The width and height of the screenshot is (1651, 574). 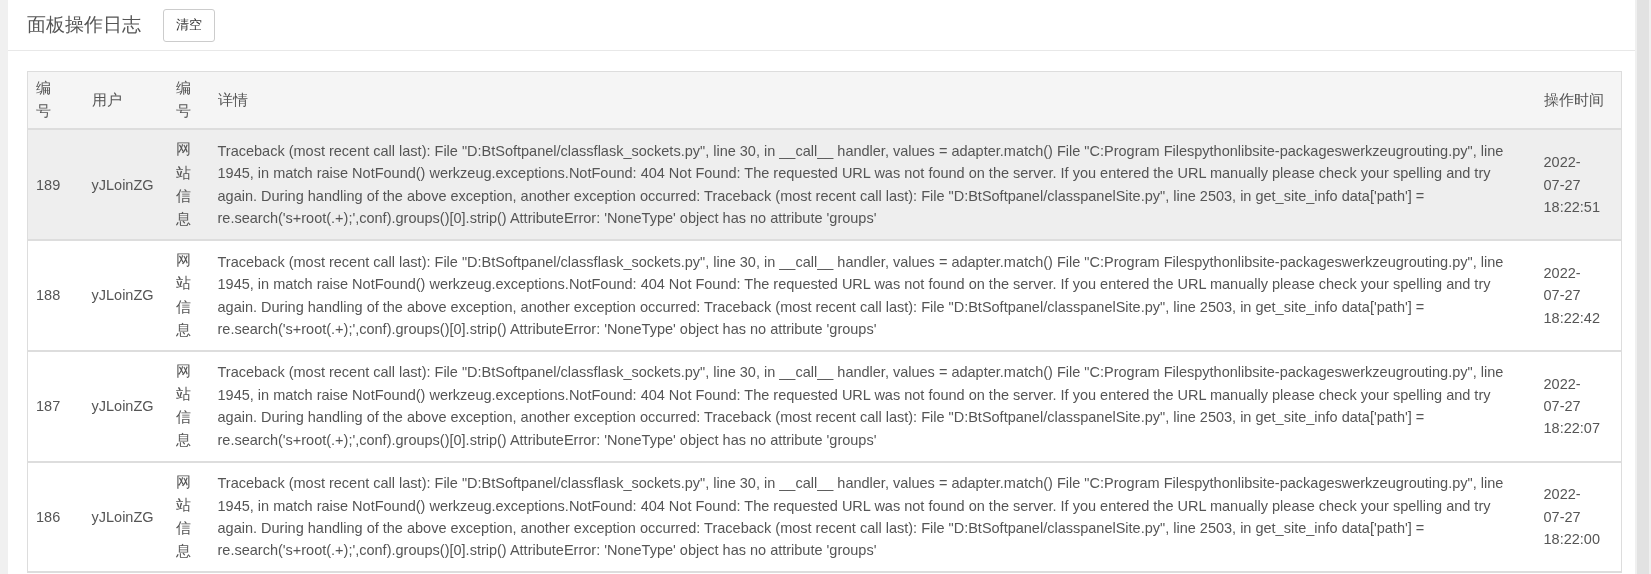 I want to click on time-cell-text: 2022-07-27 18:22:07, so click(x=1572, y=406).